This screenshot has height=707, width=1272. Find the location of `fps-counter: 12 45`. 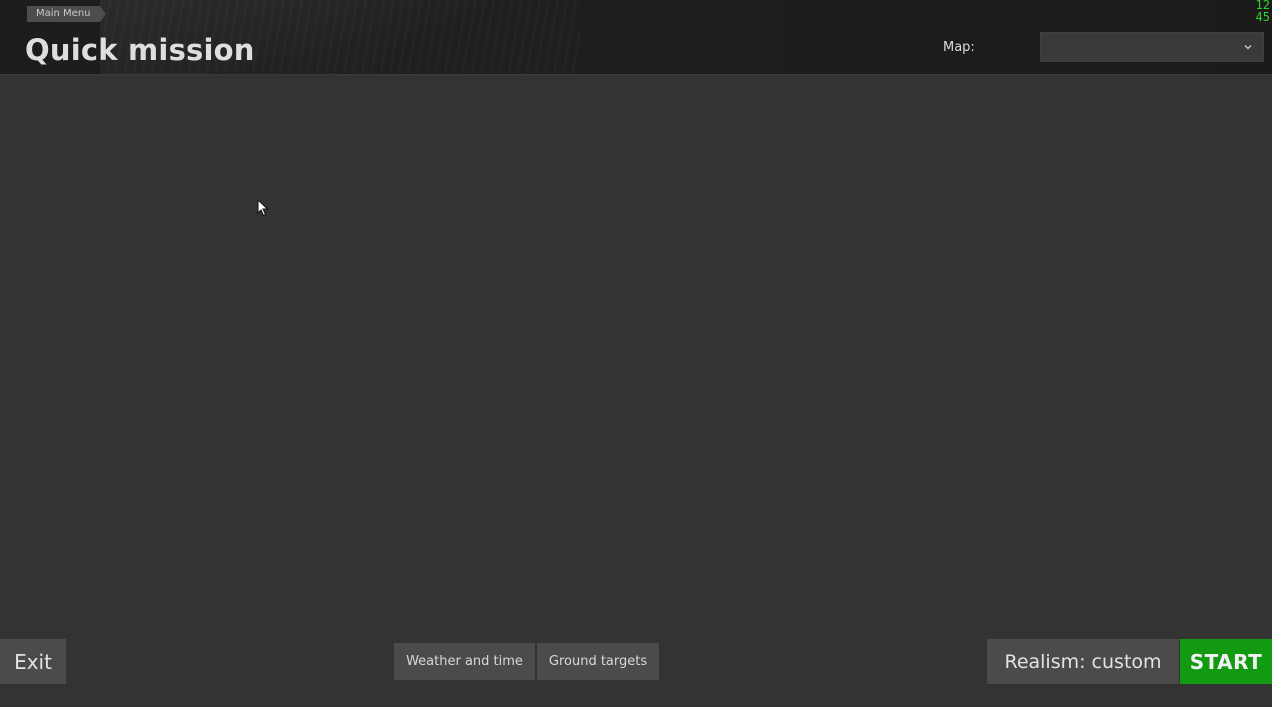

fps-counter: 12 45 is located at coordinates (1260, 11).